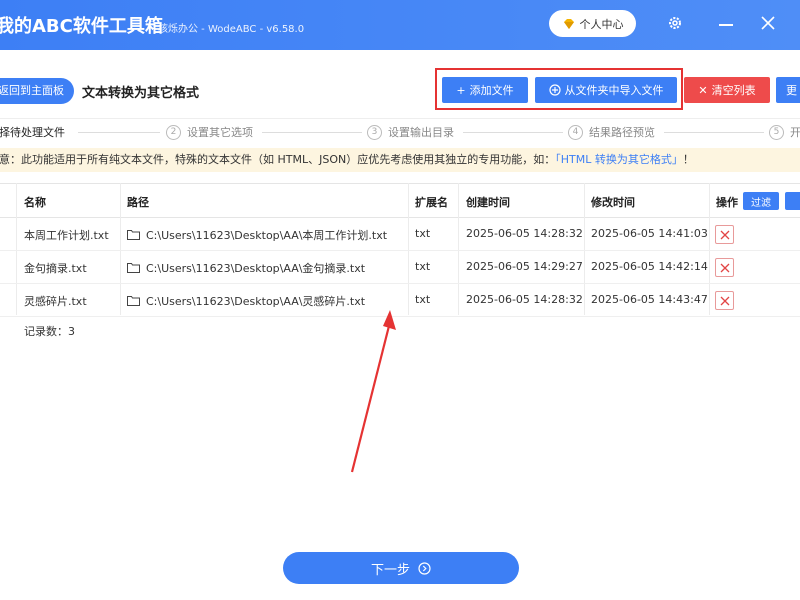 The width and height of the screenshot is (800, 600). I want to click on cell-name: 灵感碎片.txt, so click(55, 301).